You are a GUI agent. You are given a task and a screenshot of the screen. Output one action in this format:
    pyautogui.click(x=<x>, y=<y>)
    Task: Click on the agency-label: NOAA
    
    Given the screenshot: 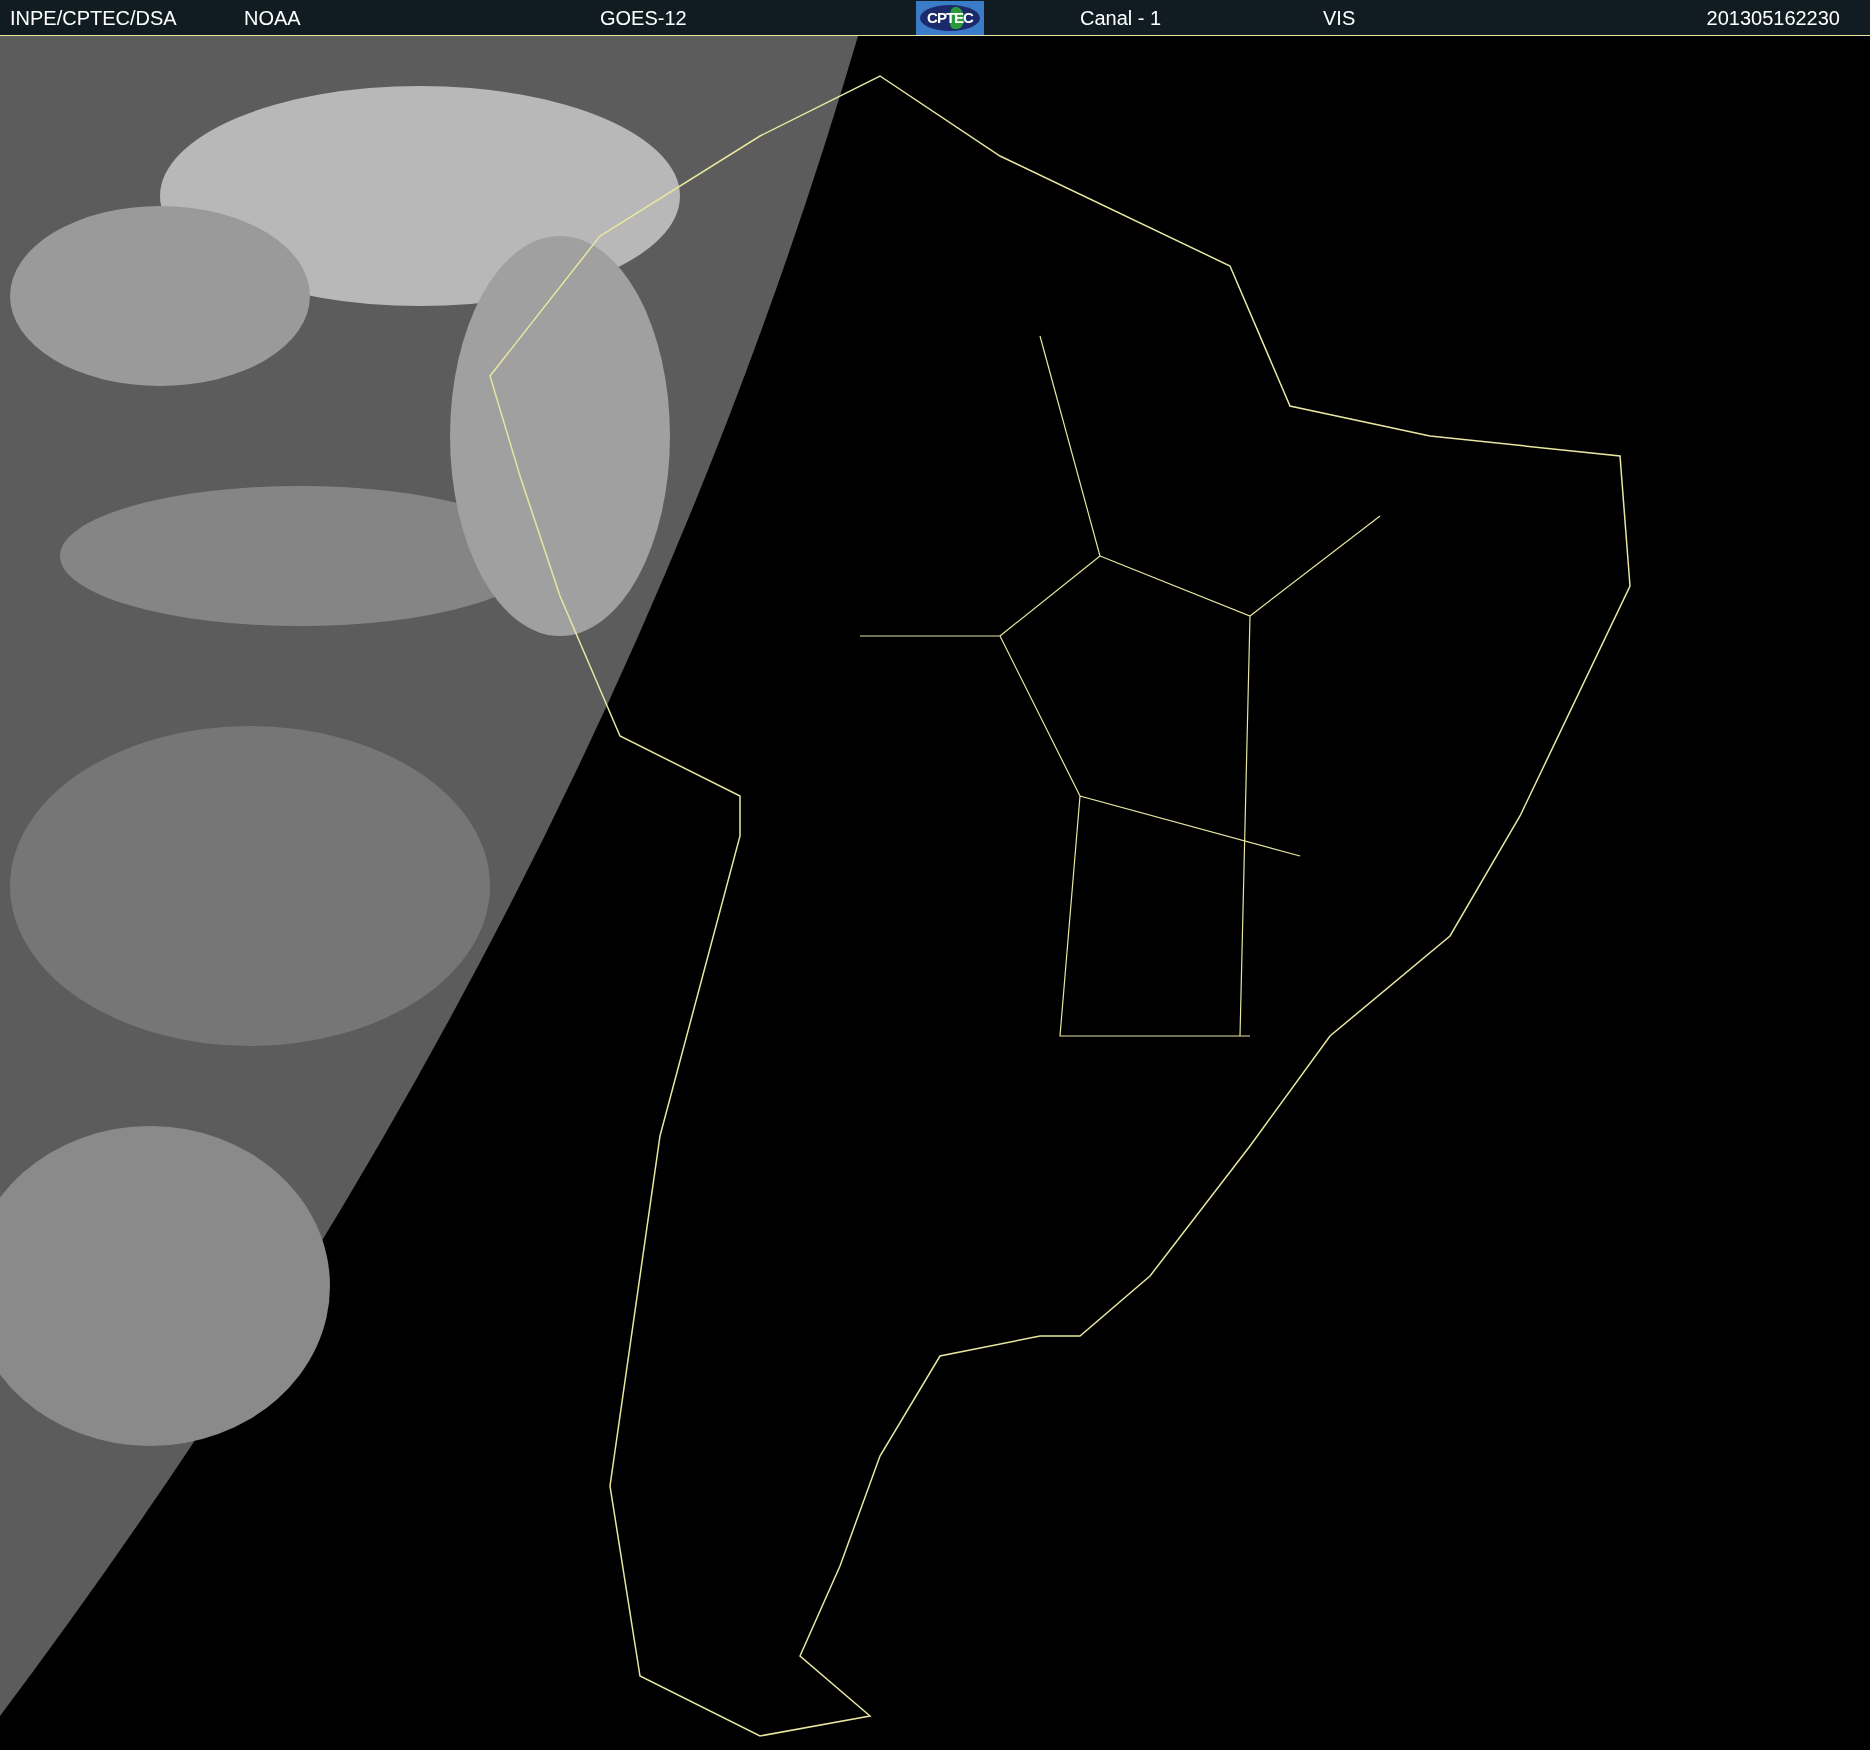 What is the action you would take?
    pyautogui.click(x=272, y=17)
    